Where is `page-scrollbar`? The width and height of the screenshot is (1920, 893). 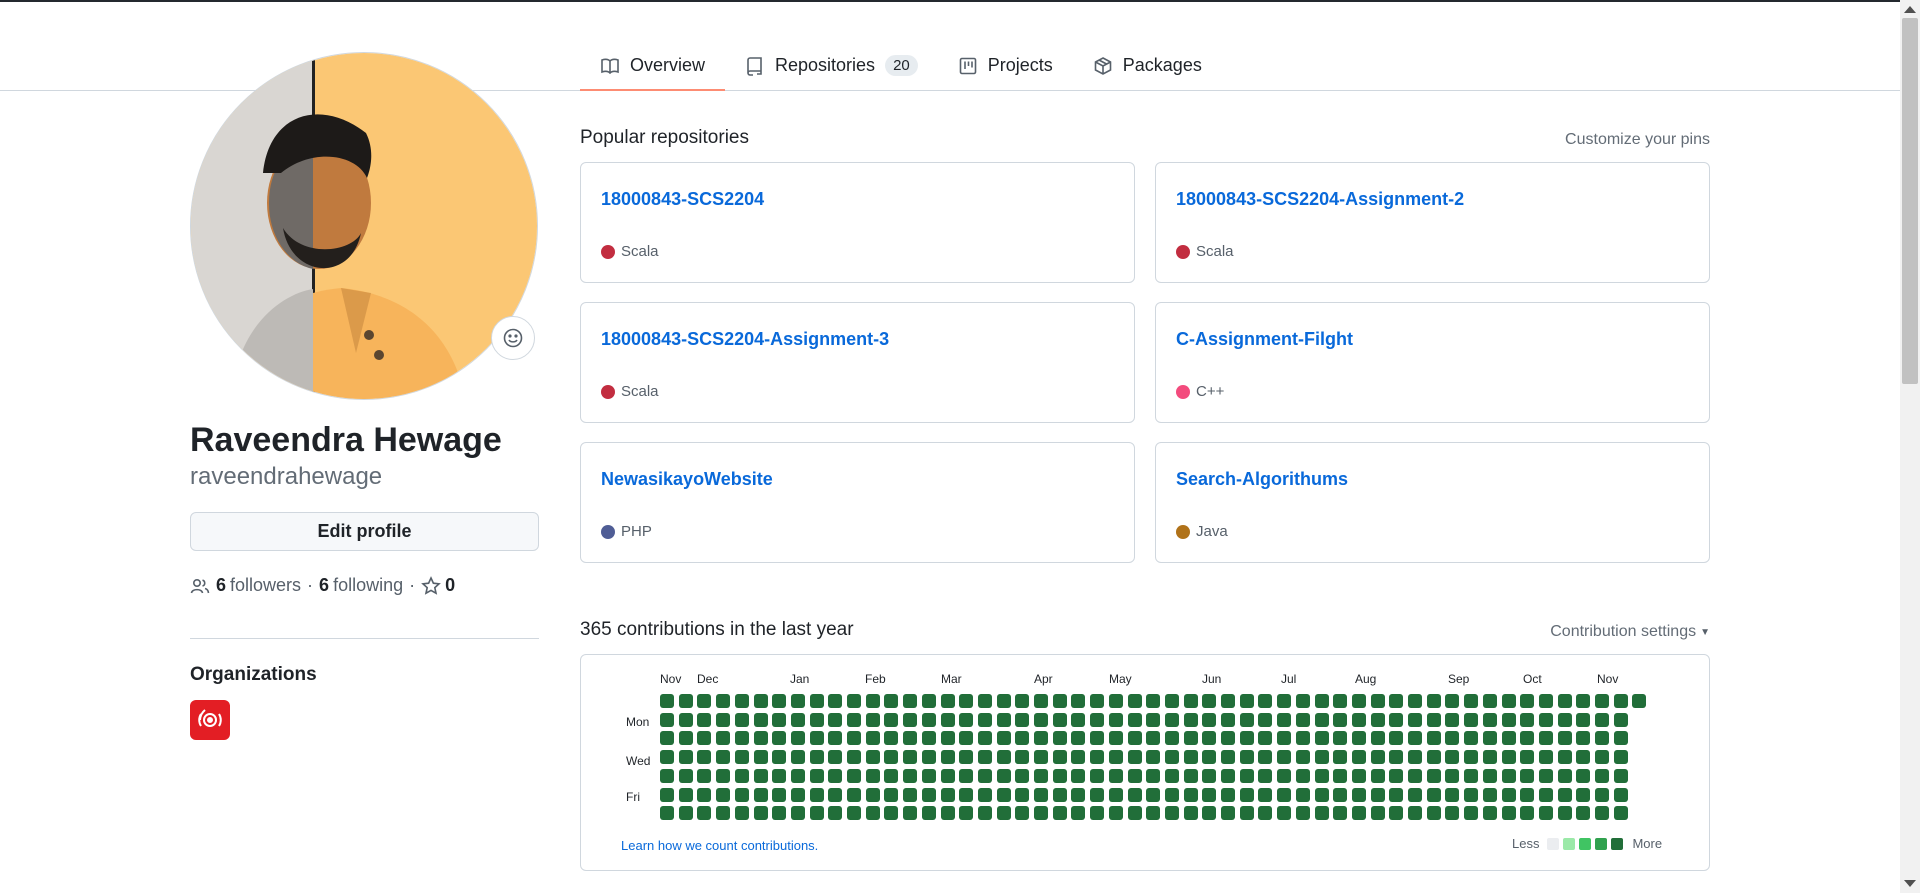 page-scrollbar is located at coordinates (1910, 446).